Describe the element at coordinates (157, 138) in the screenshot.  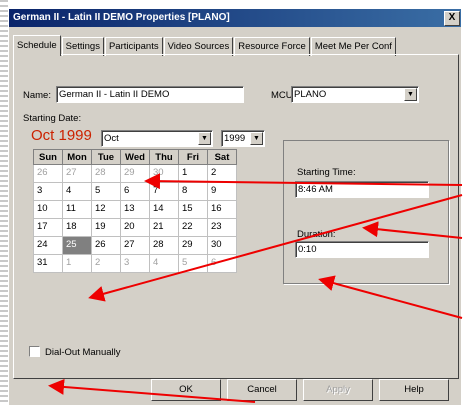
I see `month-select: Oct ▼` at that location.